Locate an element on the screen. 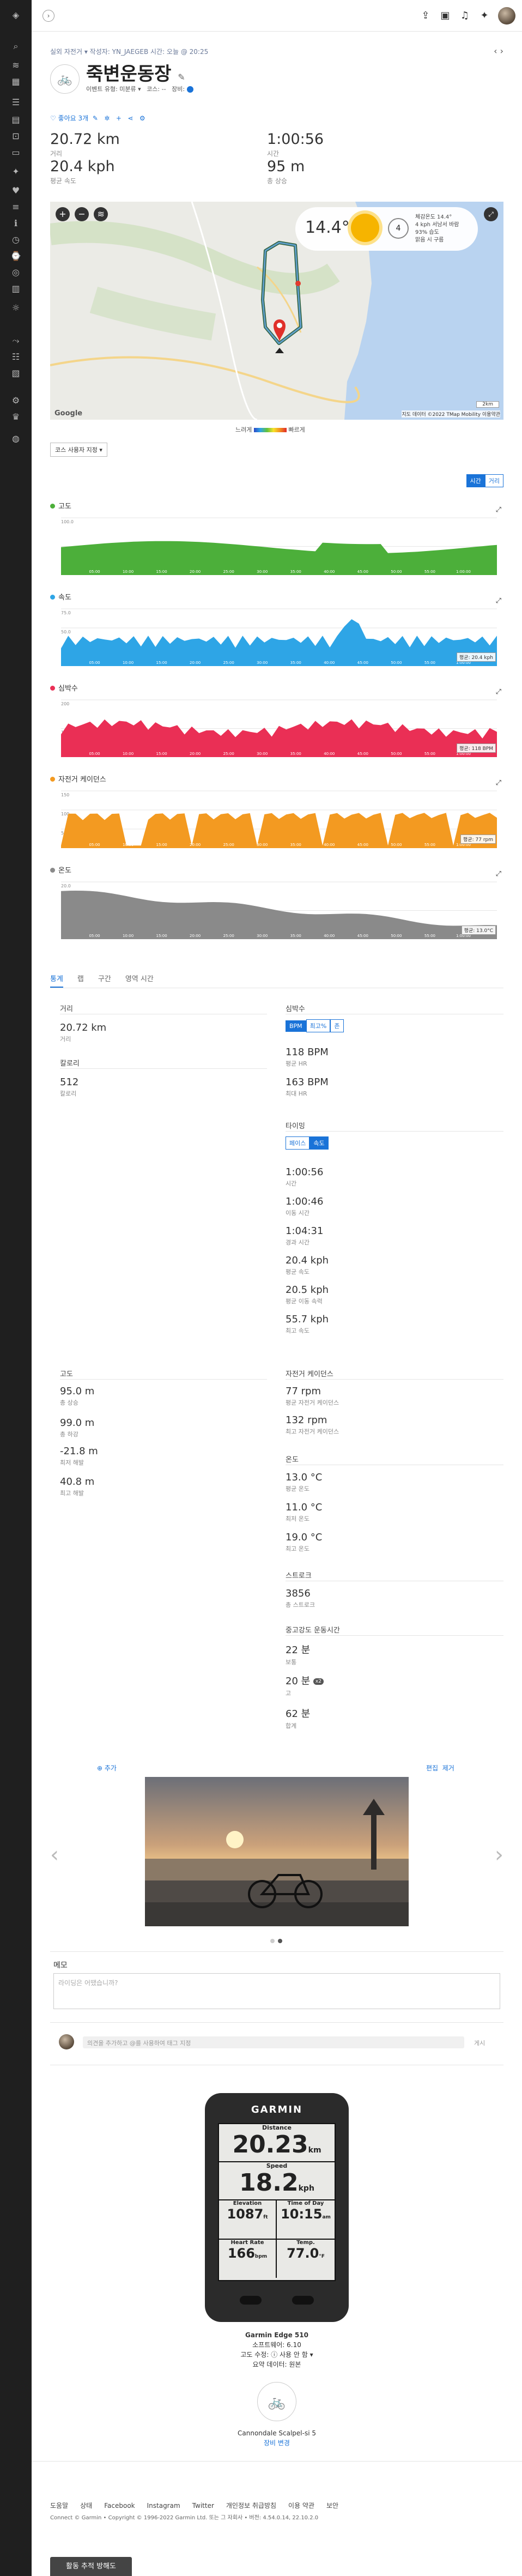  remove-photo-link: 제거 is located at coordinates (448, 1768).